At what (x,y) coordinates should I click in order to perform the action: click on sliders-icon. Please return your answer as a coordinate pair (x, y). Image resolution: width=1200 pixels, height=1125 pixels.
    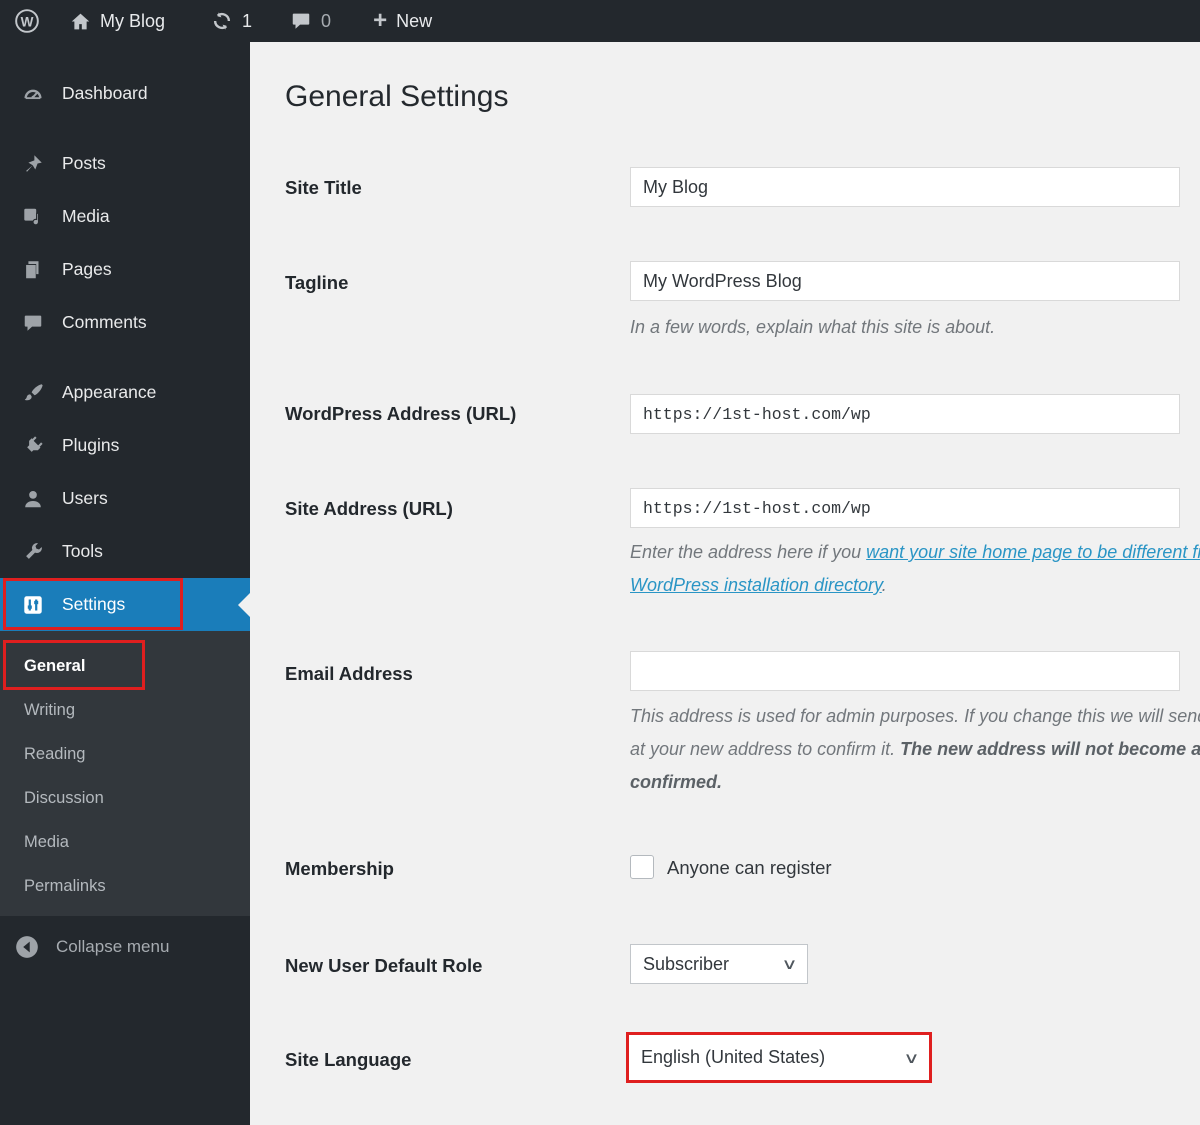
    Looking at the image, I should click on (33, 605).